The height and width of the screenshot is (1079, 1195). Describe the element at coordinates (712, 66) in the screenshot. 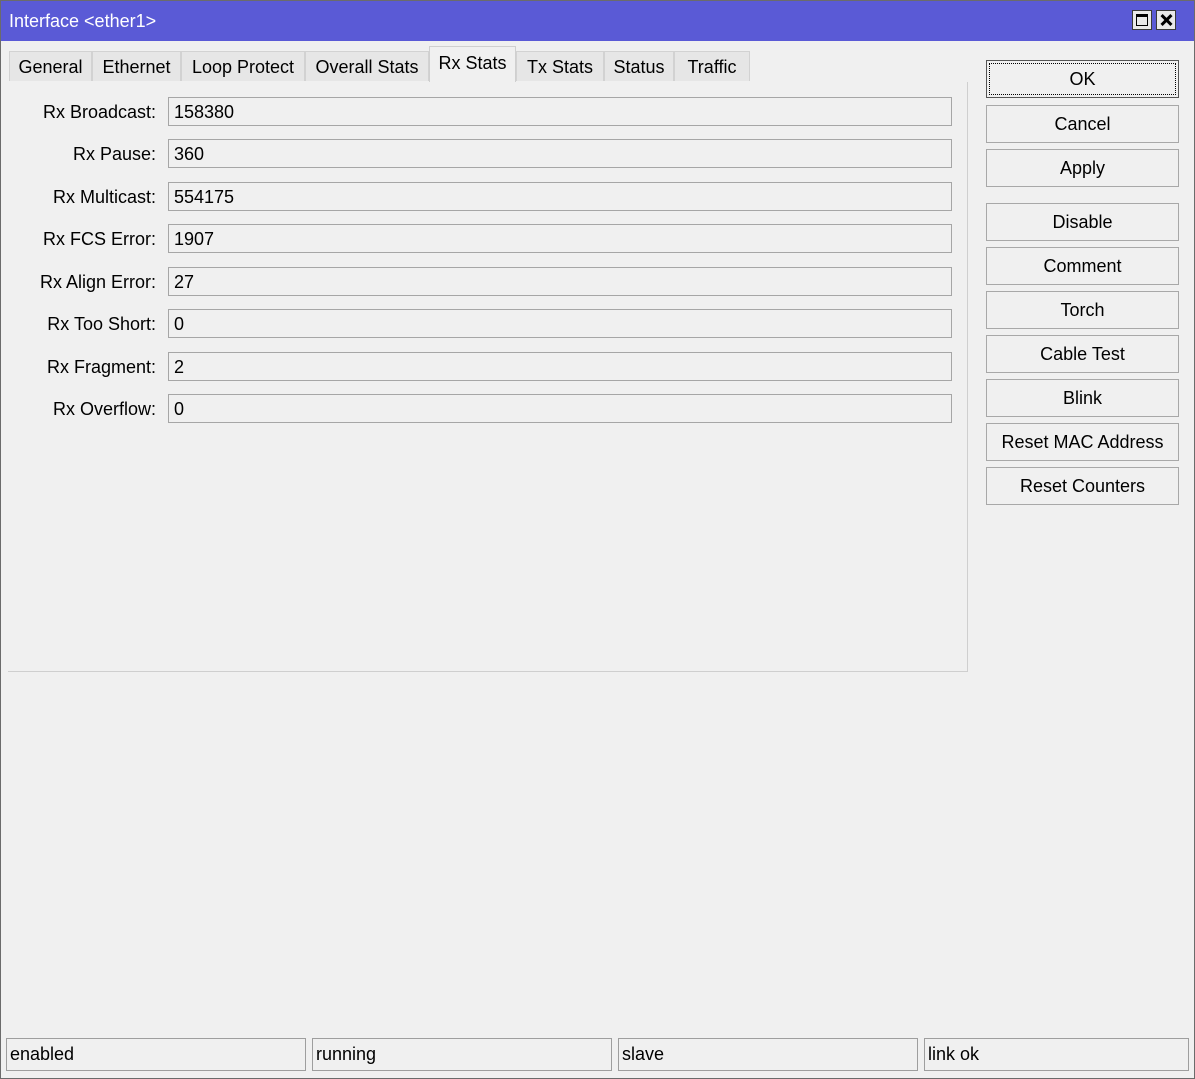

I see `tab-traffic: Traffic` at that location.